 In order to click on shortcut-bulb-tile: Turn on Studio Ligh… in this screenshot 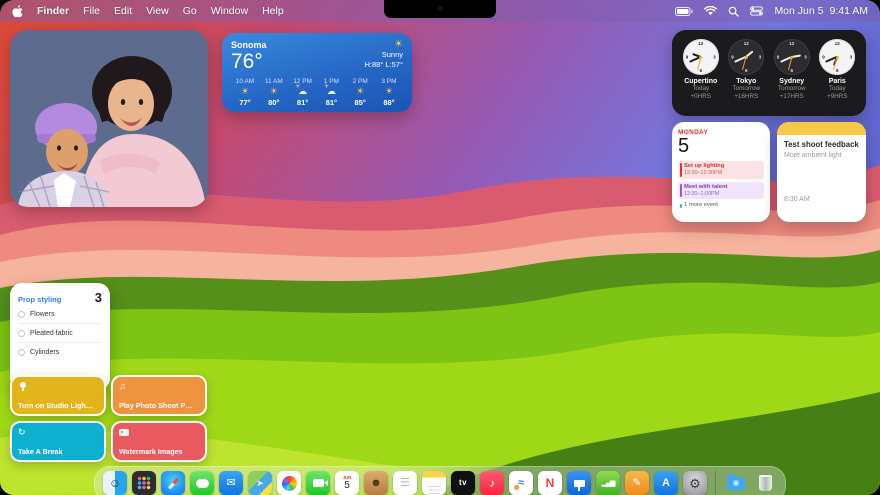, I will do `click(58, 395)`.